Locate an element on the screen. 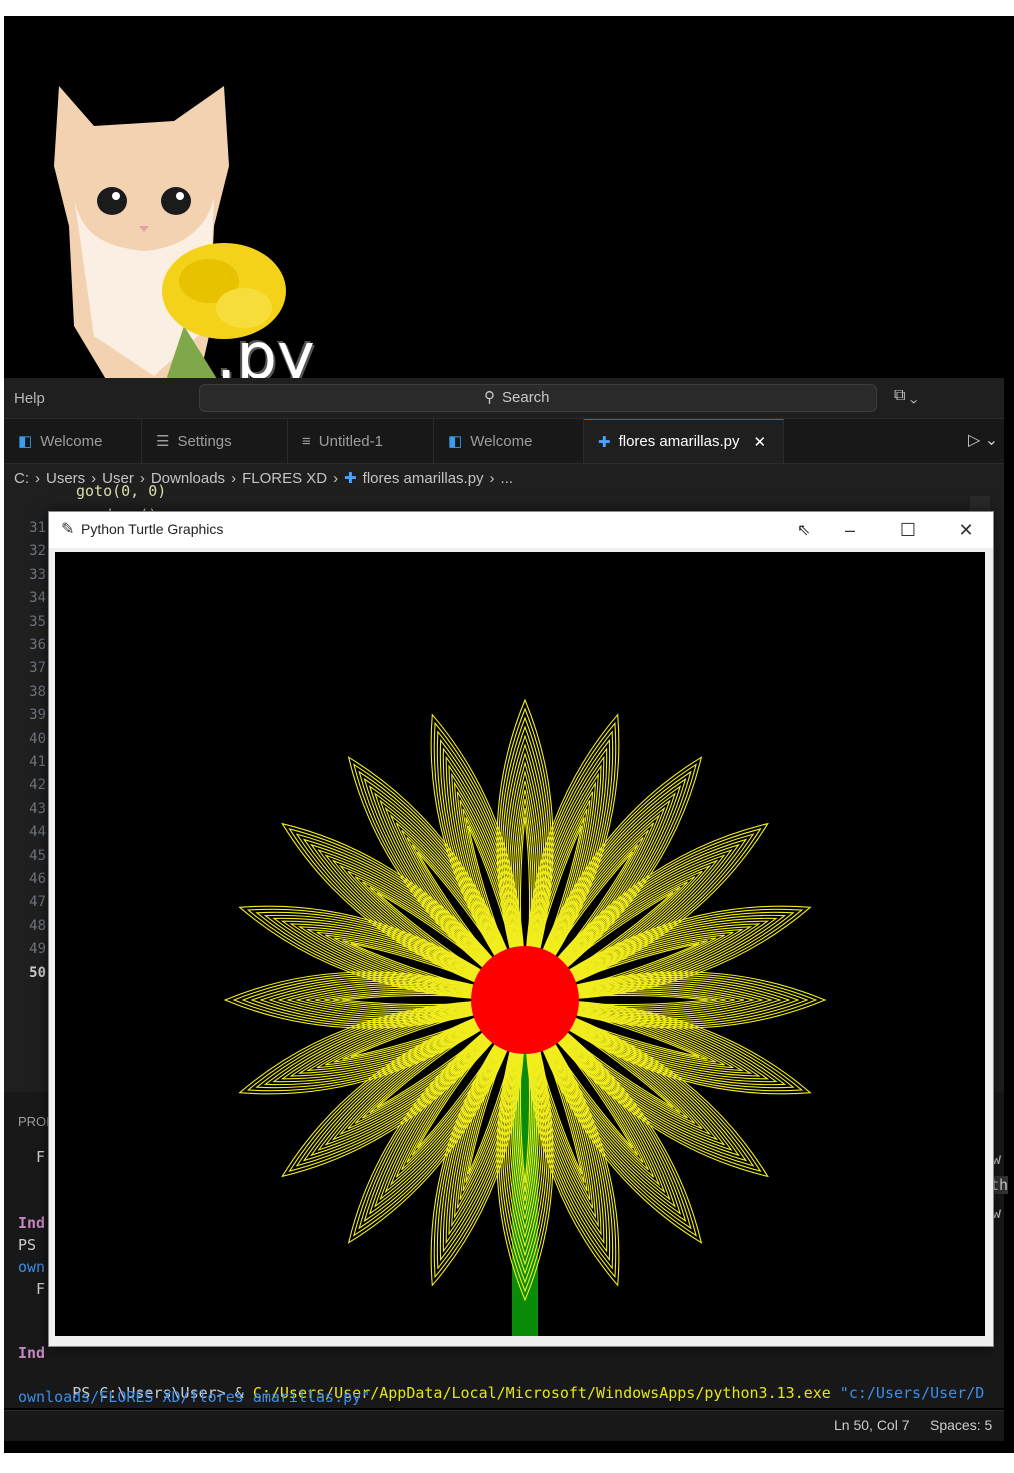 Image resolution: width=1014 pixels, height=1473 pixels. line-number: 41 is located at coordinates (37, 762).